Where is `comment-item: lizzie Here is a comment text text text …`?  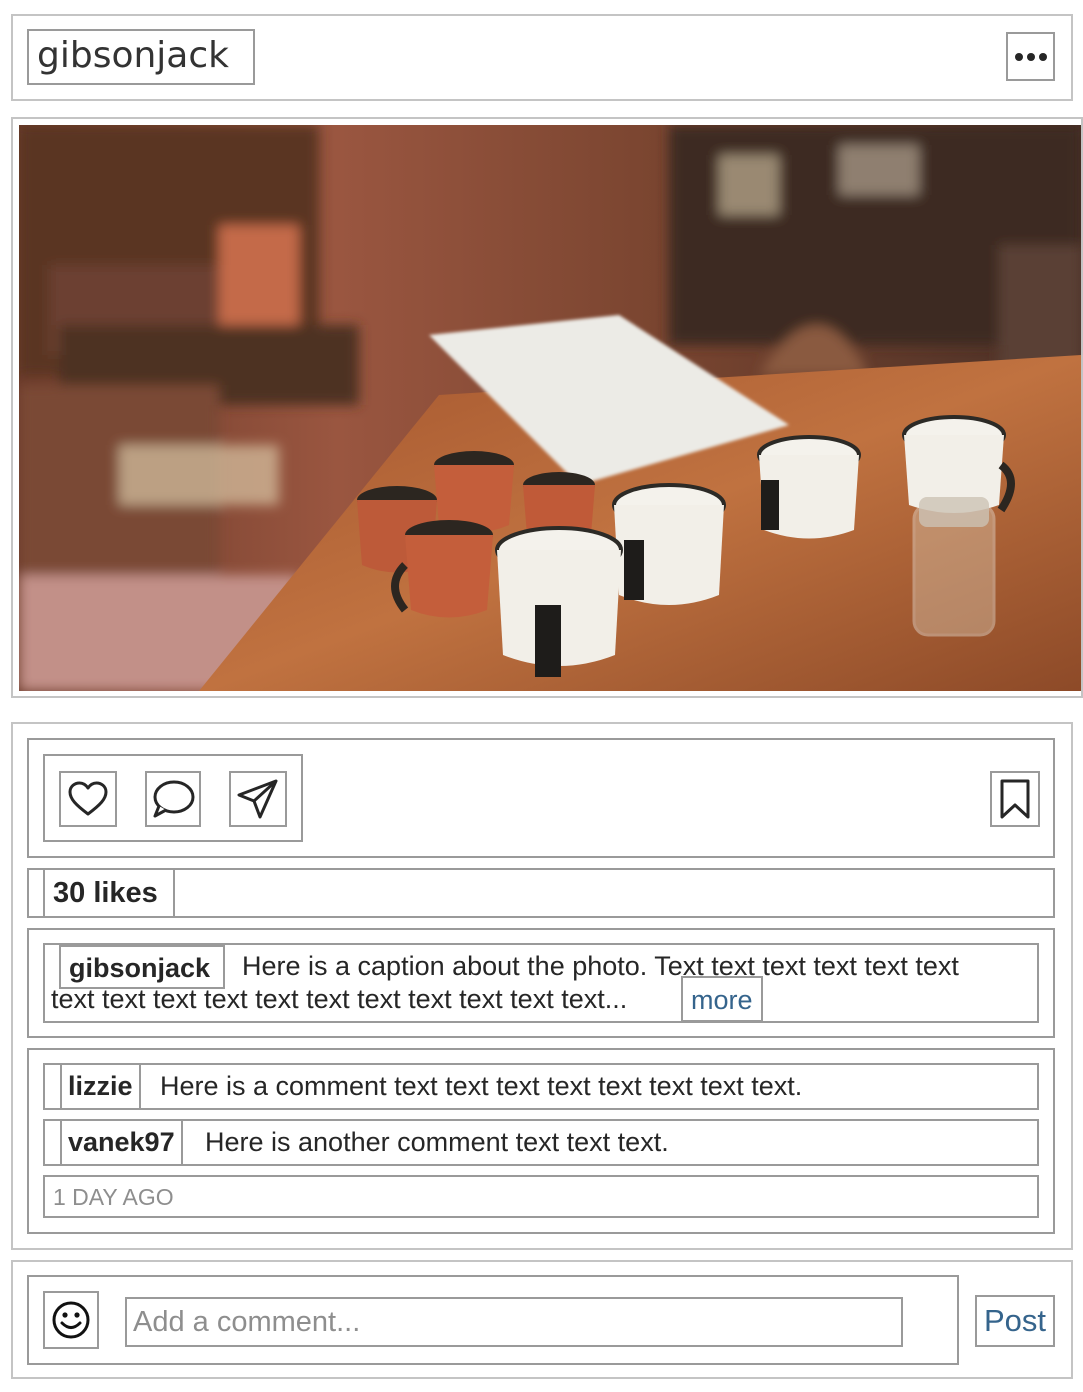
comment-item: lizzie Here is a comment text text text … is located at coordinates (541, 1086).